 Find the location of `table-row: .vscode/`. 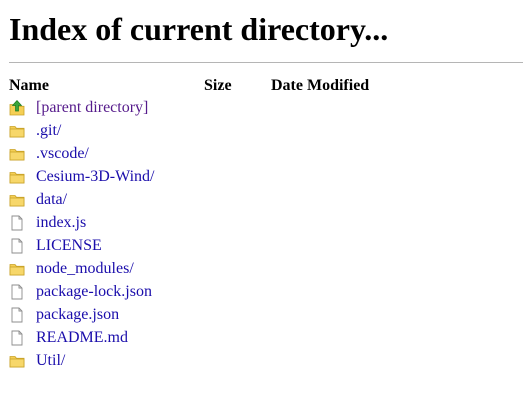

table-row: .vscode/ is located at coordinates (210, 153).